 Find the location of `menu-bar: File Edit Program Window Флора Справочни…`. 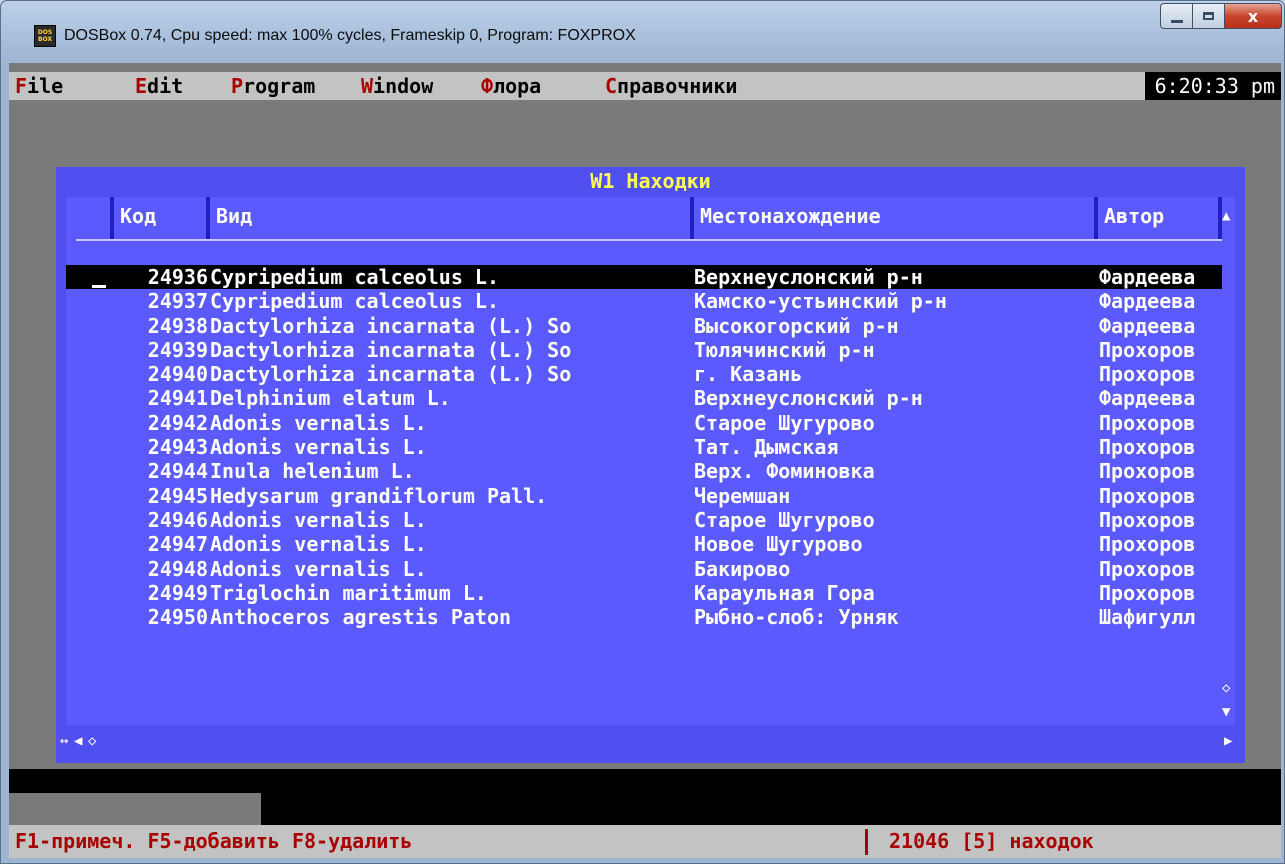

menu-bar: File Edit Program Window Флора Справочни… is located at coordinates (645, 86).